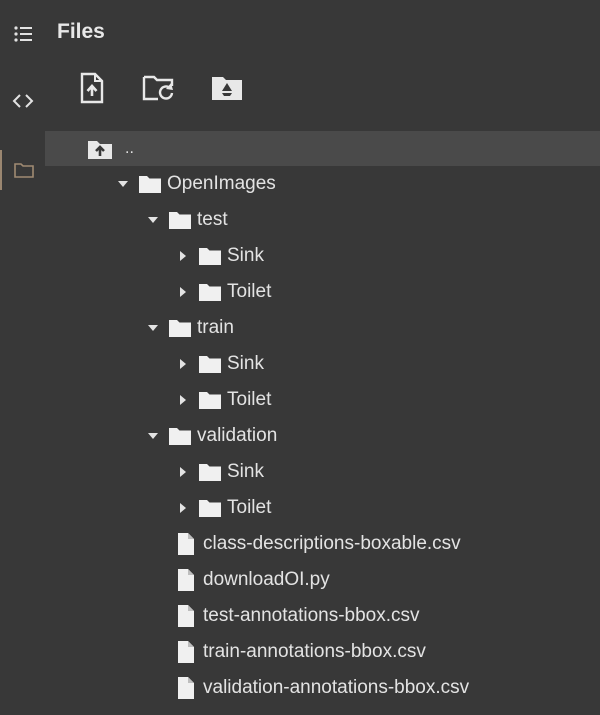  What do you see at coordinates (322, 328) in the screenshot?
I see `folder-row-train: train` at bounding box center [322, 328].